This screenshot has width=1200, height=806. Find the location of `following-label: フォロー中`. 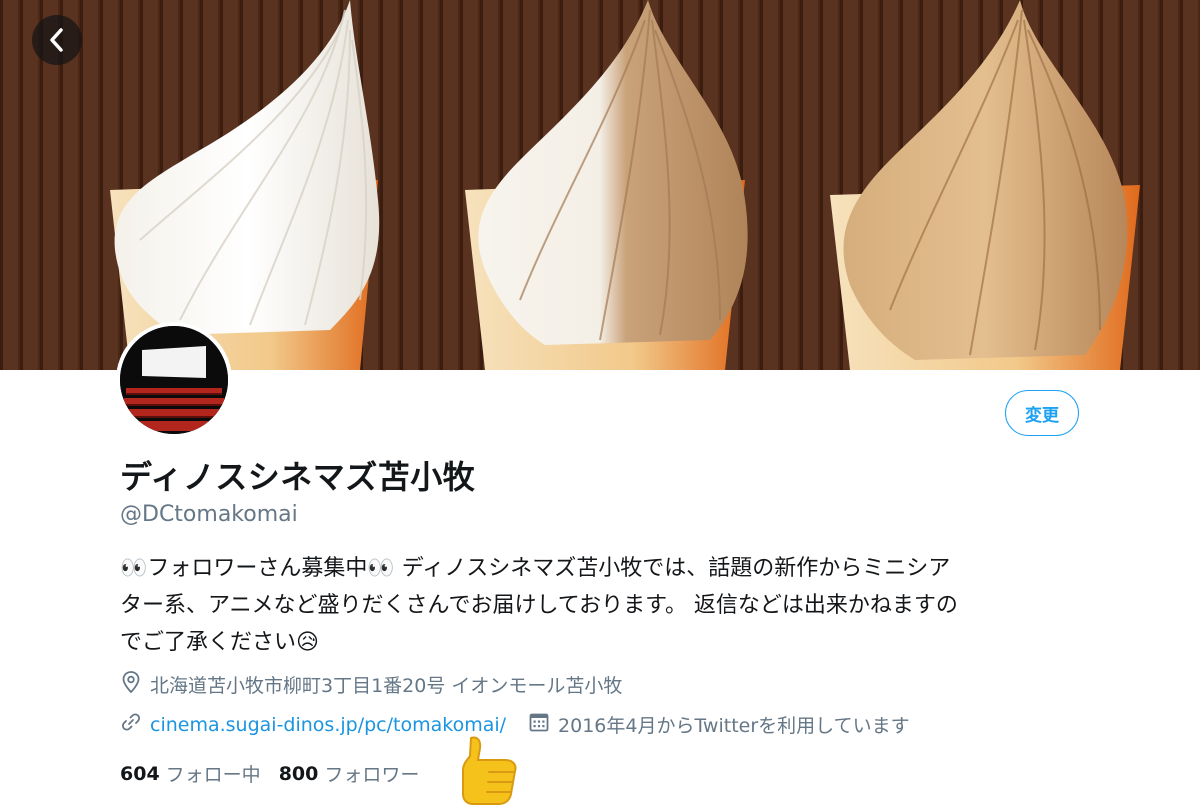

following-label: フォロー中 is located at coordinates (213, 775).